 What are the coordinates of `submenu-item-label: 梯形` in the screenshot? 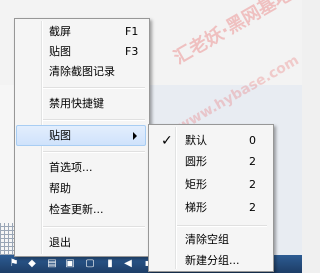 It's located at (196, 207).